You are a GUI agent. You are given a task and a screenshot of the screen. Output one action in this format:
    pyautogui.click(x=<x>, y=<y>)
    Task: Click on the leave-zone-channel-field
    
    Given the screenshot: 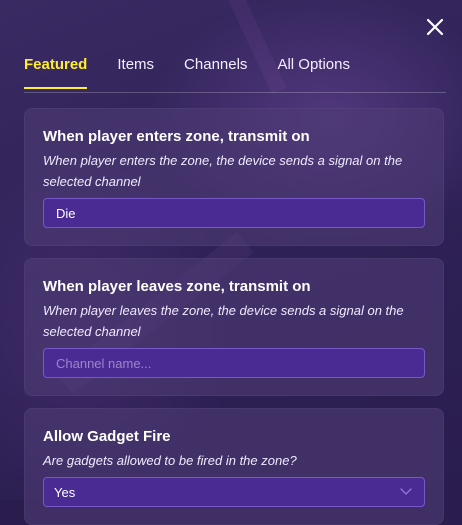 What is the action you would take?
    pyautogui.click(x=234, y=363)
    